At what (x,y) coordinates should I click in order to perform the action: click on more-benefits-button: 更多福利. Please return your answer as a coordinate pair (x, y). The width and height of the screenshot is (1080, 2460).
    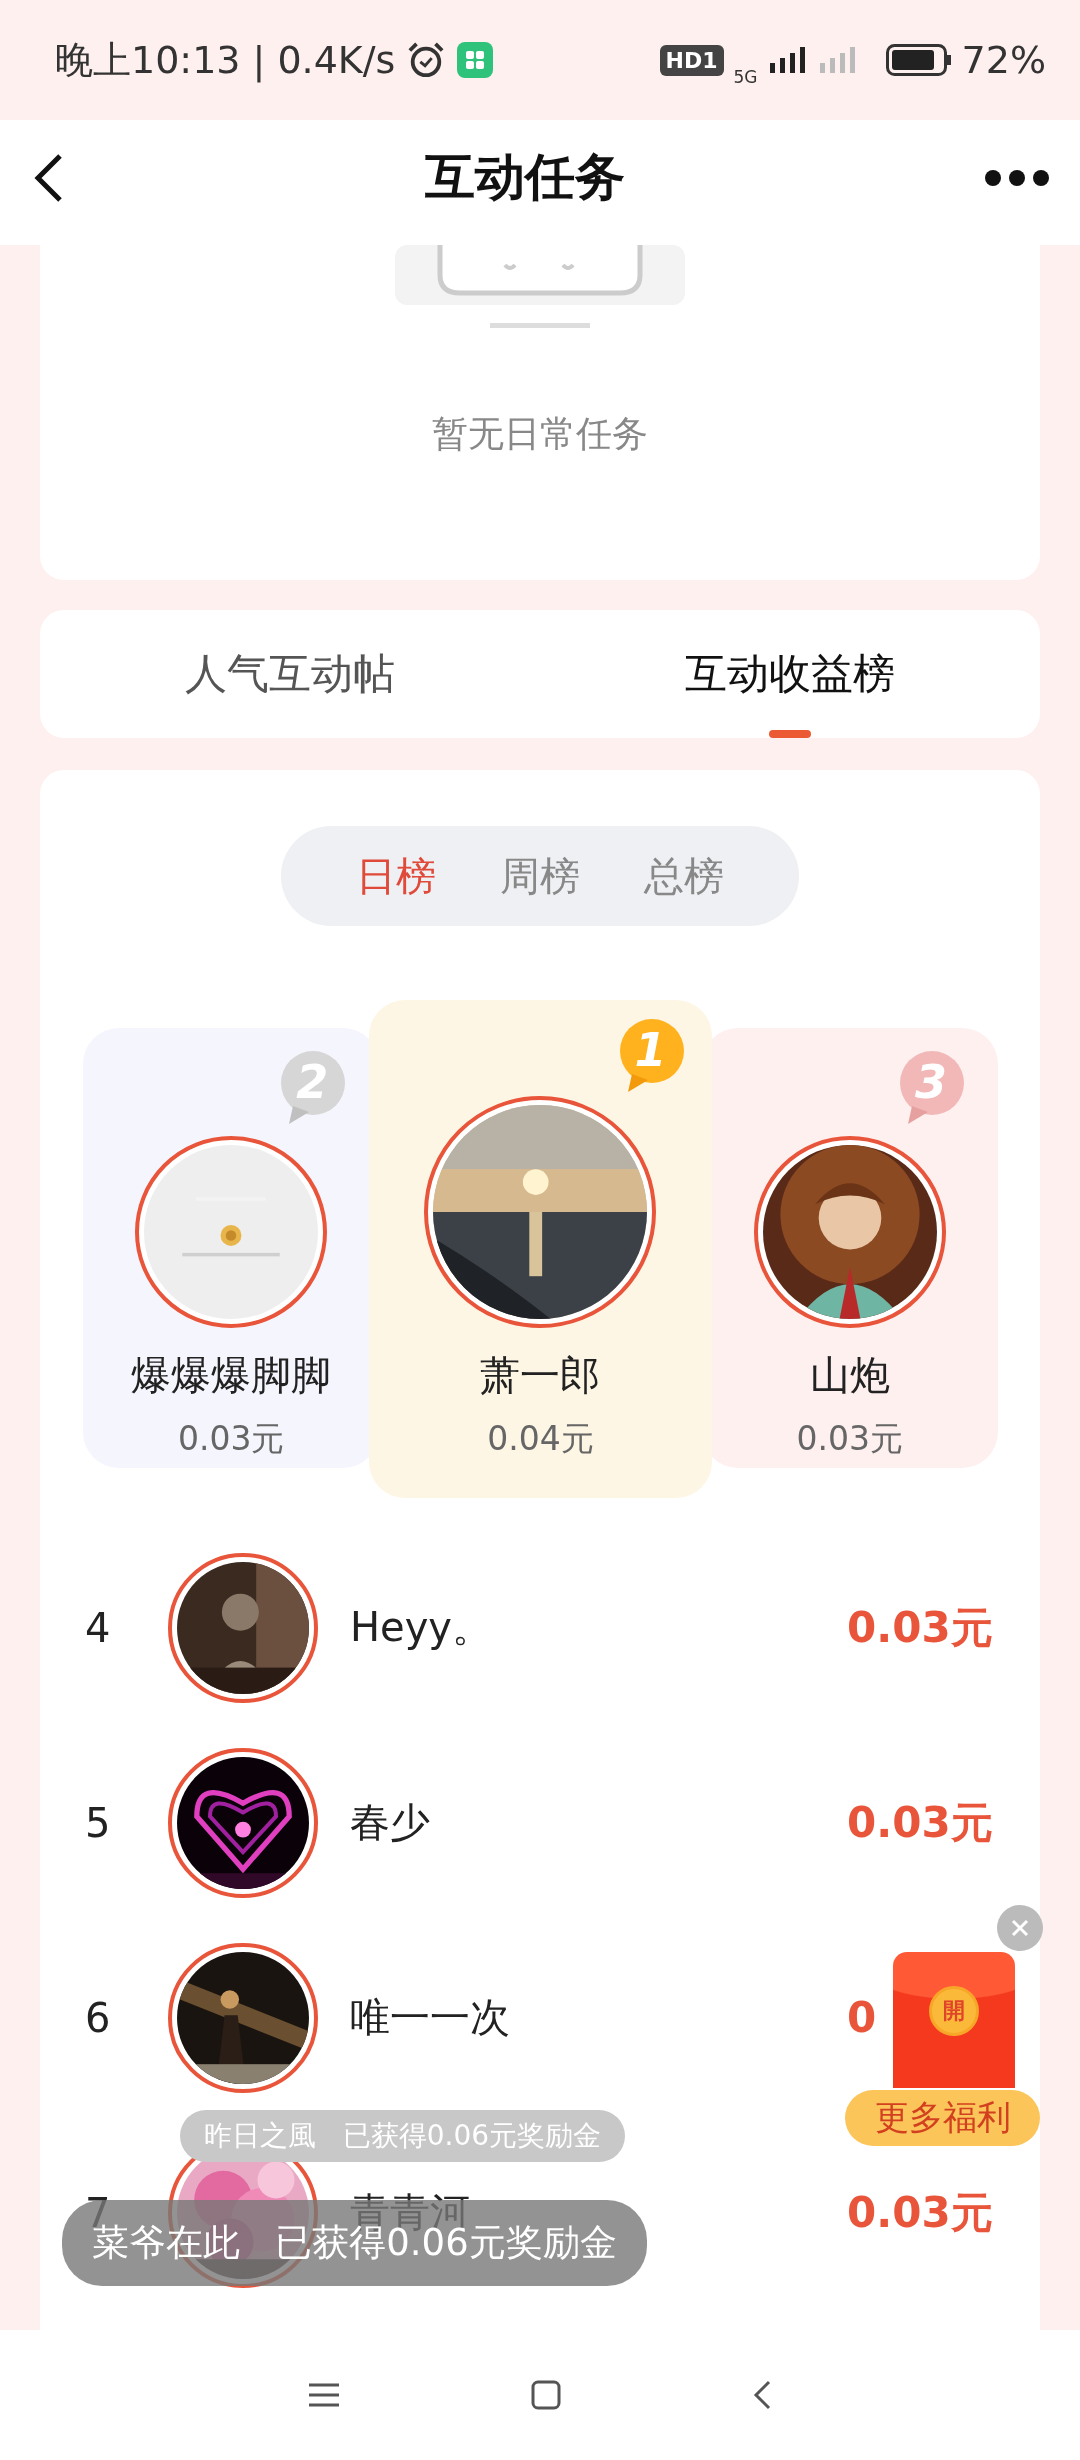
    Looking at the image, I should click on (942, 2118).